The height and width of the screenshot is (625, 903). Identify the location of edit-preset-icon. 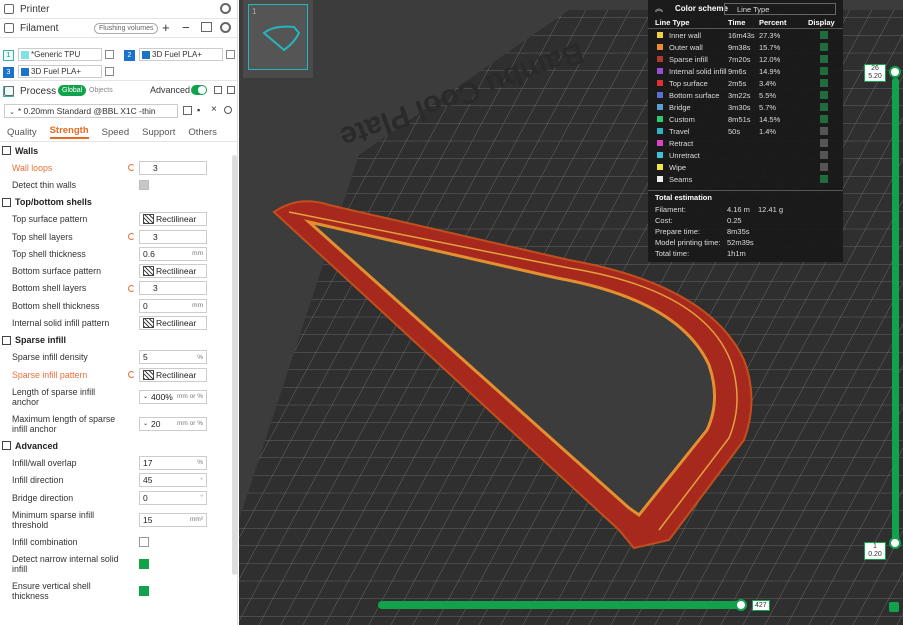
(187, 110).